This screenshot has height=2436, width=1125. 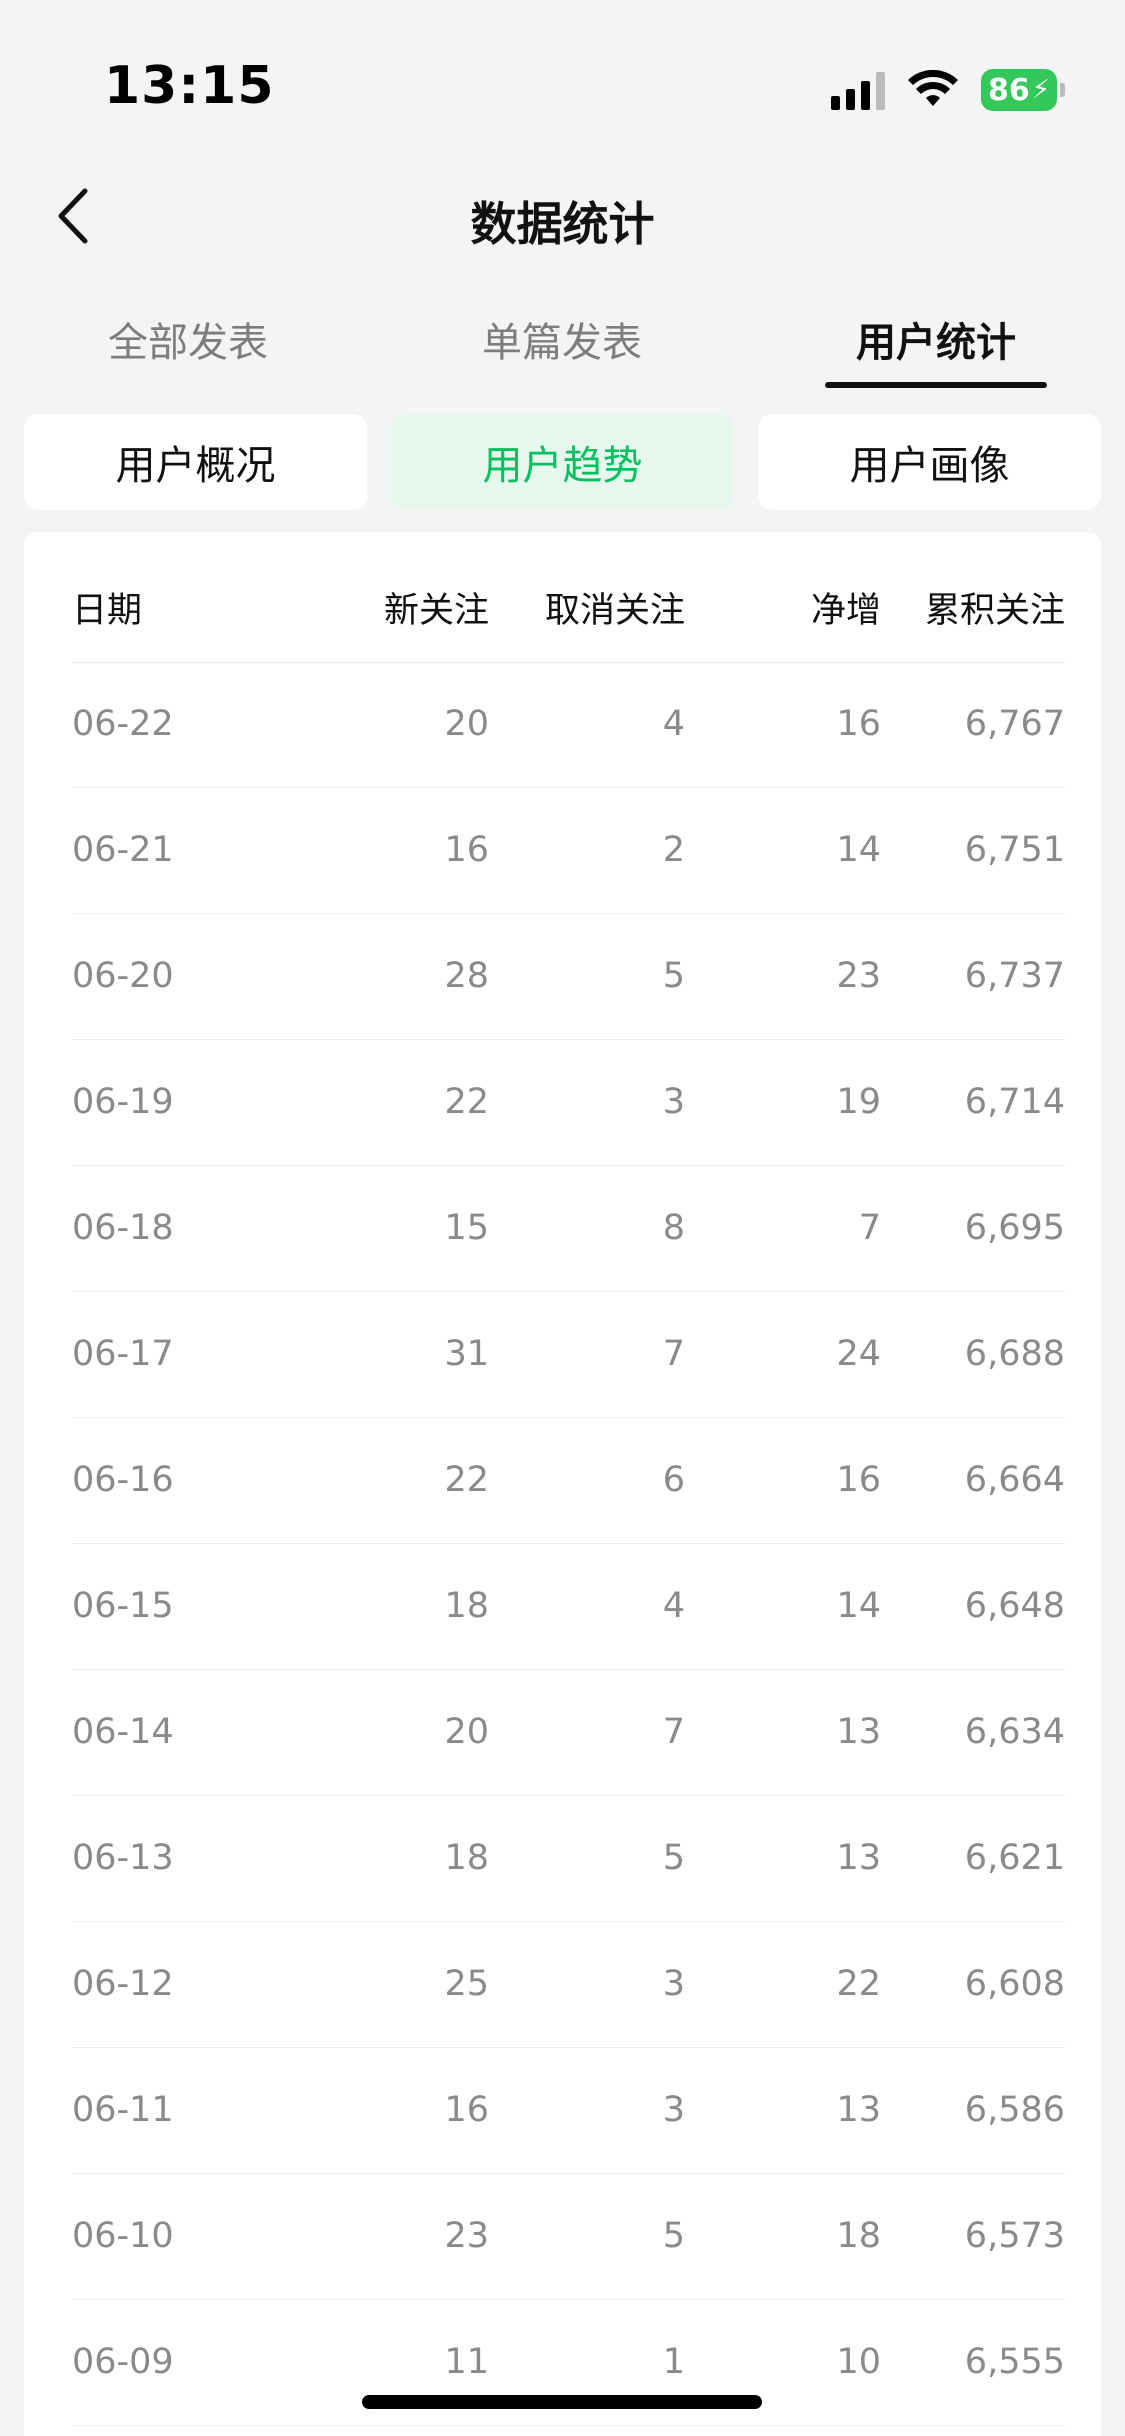 What do you see at coordinates (466, 1354) in the screenshot?
I see `cell-new-follow: 31` at bounding box center [466, 1354].